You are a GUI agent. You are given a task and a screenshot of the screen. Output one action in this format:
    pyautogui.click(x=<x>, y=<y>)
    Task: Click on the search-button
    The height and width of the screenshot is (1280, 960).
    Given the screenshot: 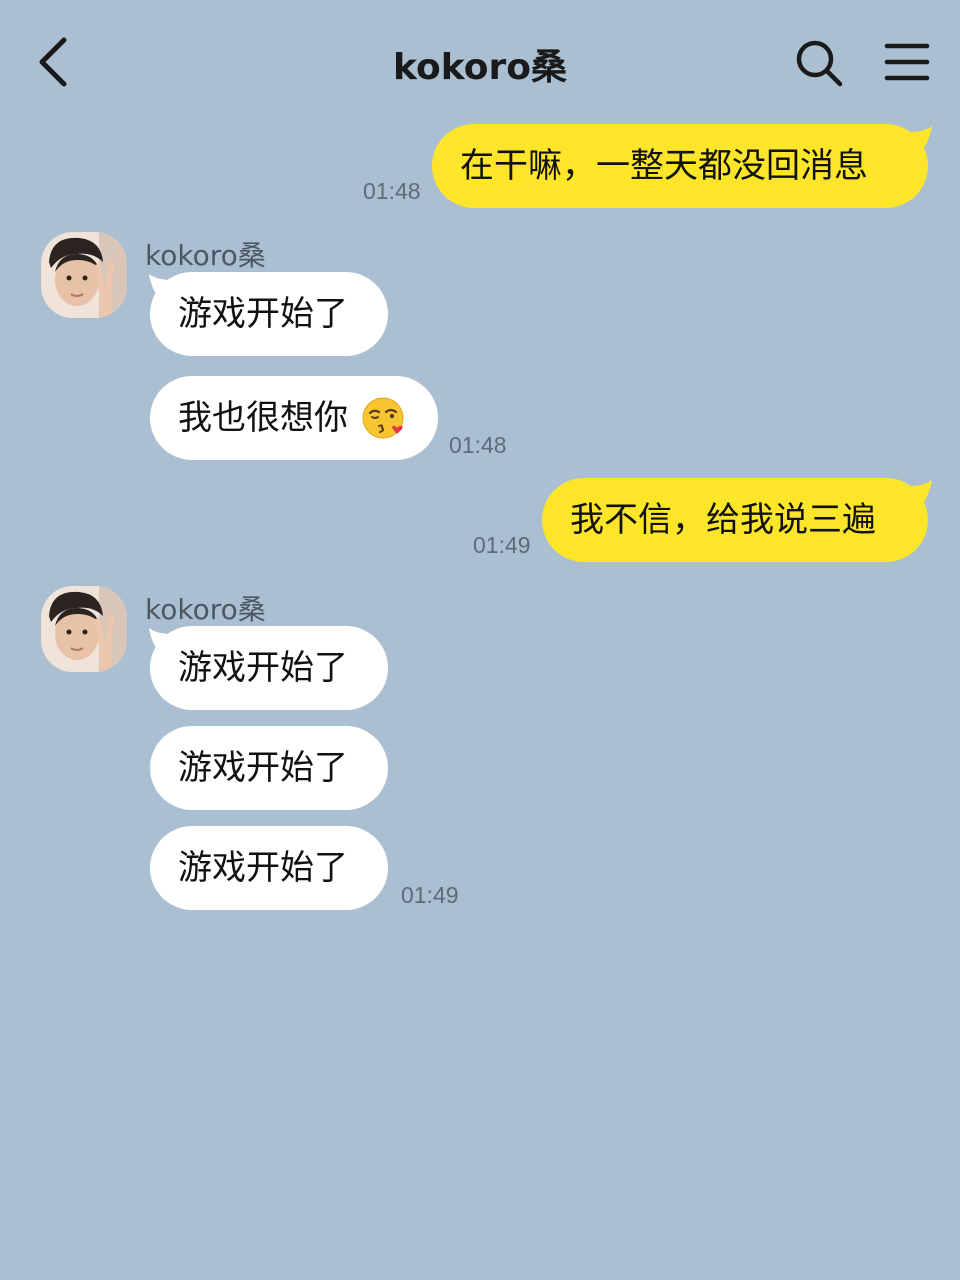 What is the action you would take?
    pyautogui.click(x=819, y=63)
    